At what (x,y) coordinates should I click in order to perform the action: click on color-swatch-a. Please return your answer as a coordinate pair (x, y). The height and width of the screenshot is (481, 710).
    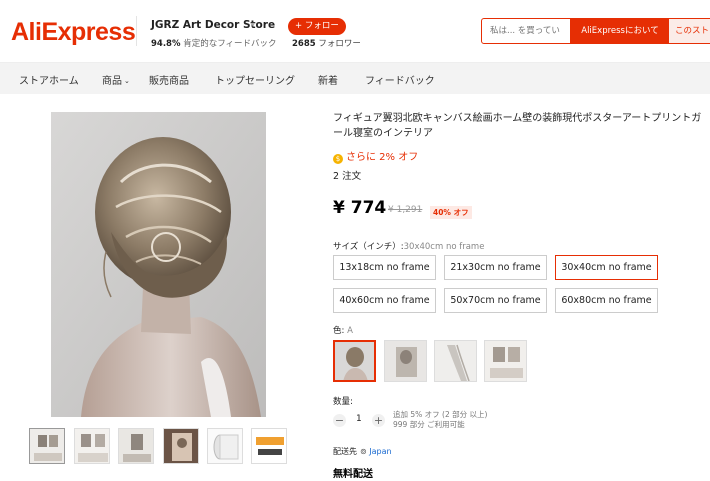
    Looking at the image, I should click on (354, 361).